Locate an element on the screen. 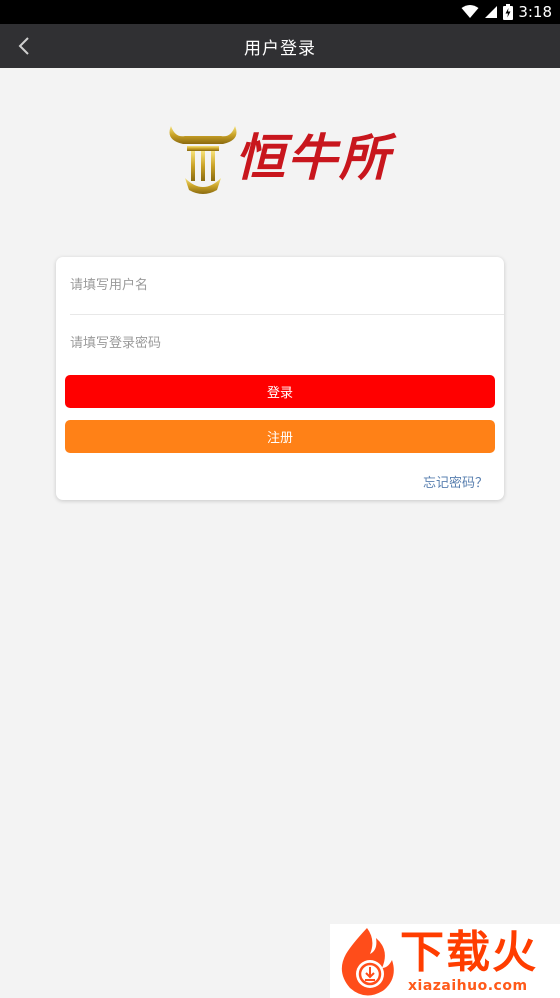 Image resolution: width=560 pixels, height=998 pixels. forgot-password-link: 忘记密码？ is located at coordinates (455, 481).